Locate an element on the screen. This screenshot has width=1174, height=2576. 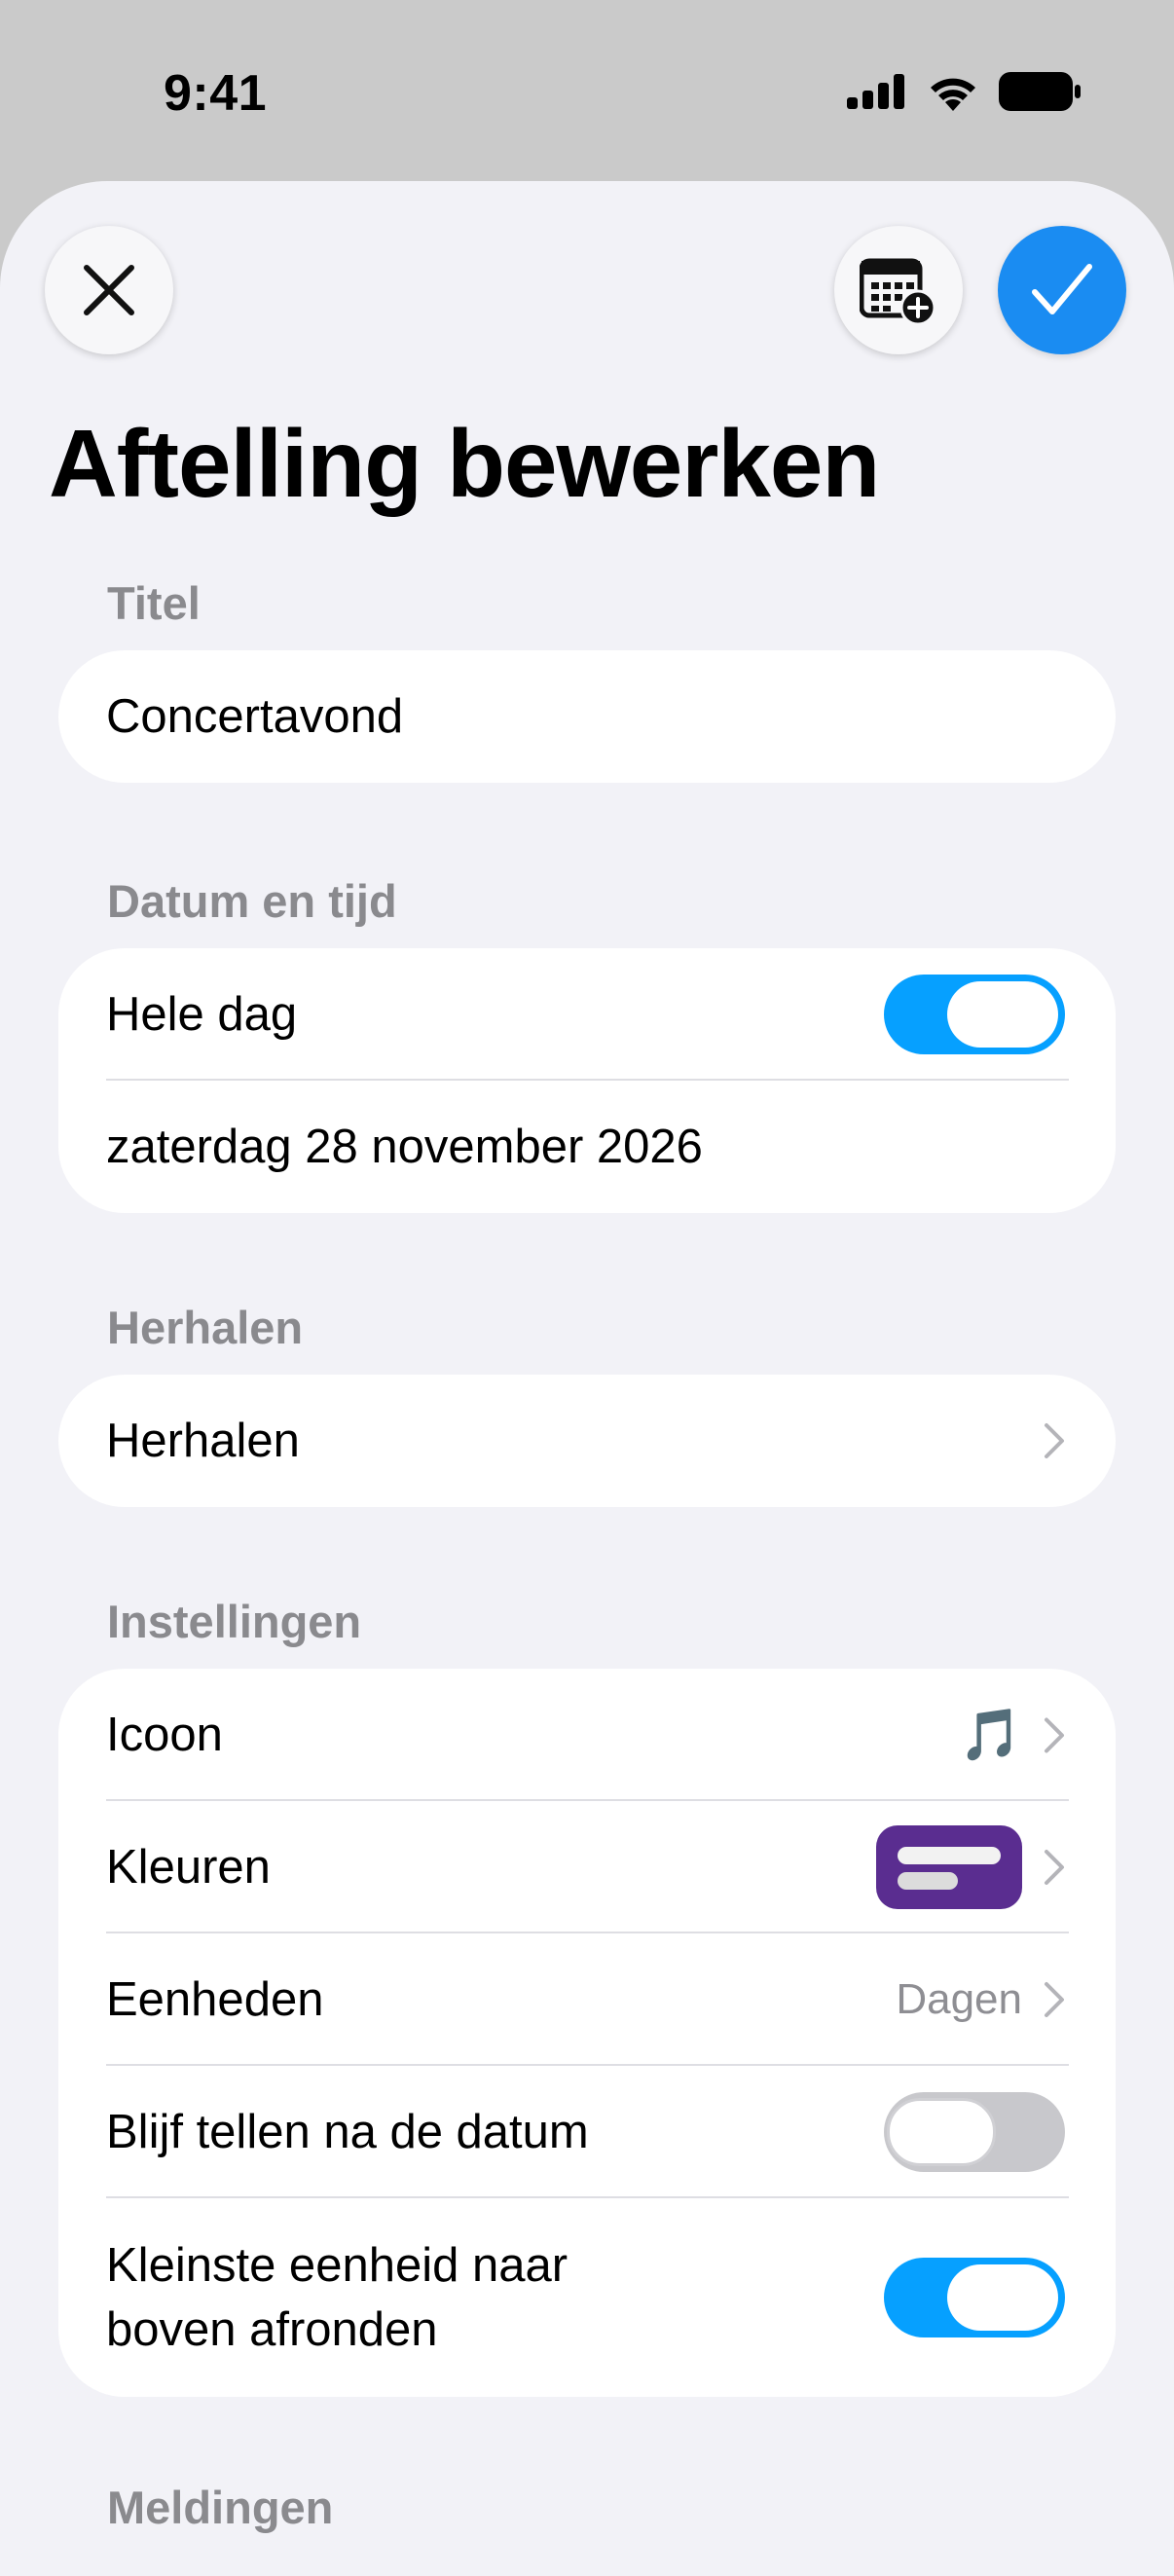
round-up-label-line1: Kleinste eenheid naar is located at coordinates (337, 2265).